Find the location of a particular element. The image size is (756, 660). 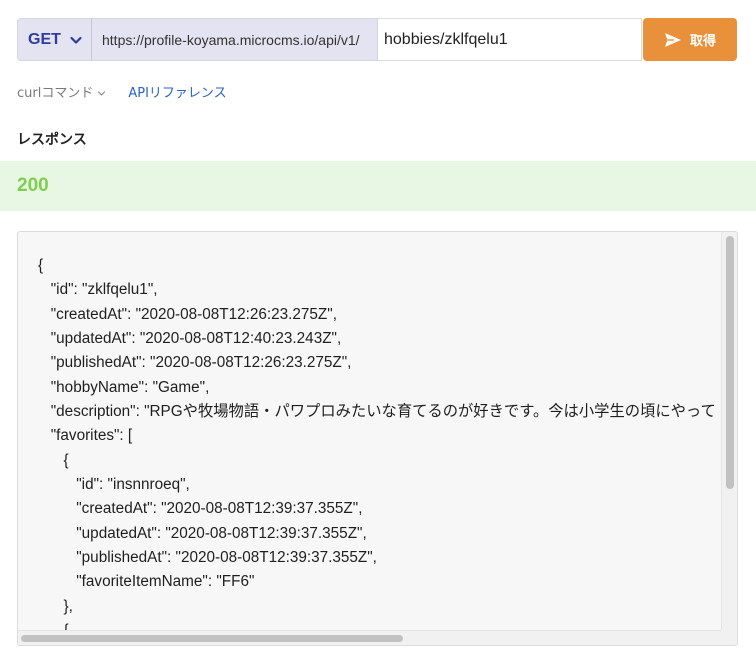

response-heading: レスポンス is located at coordinates (52, 140).